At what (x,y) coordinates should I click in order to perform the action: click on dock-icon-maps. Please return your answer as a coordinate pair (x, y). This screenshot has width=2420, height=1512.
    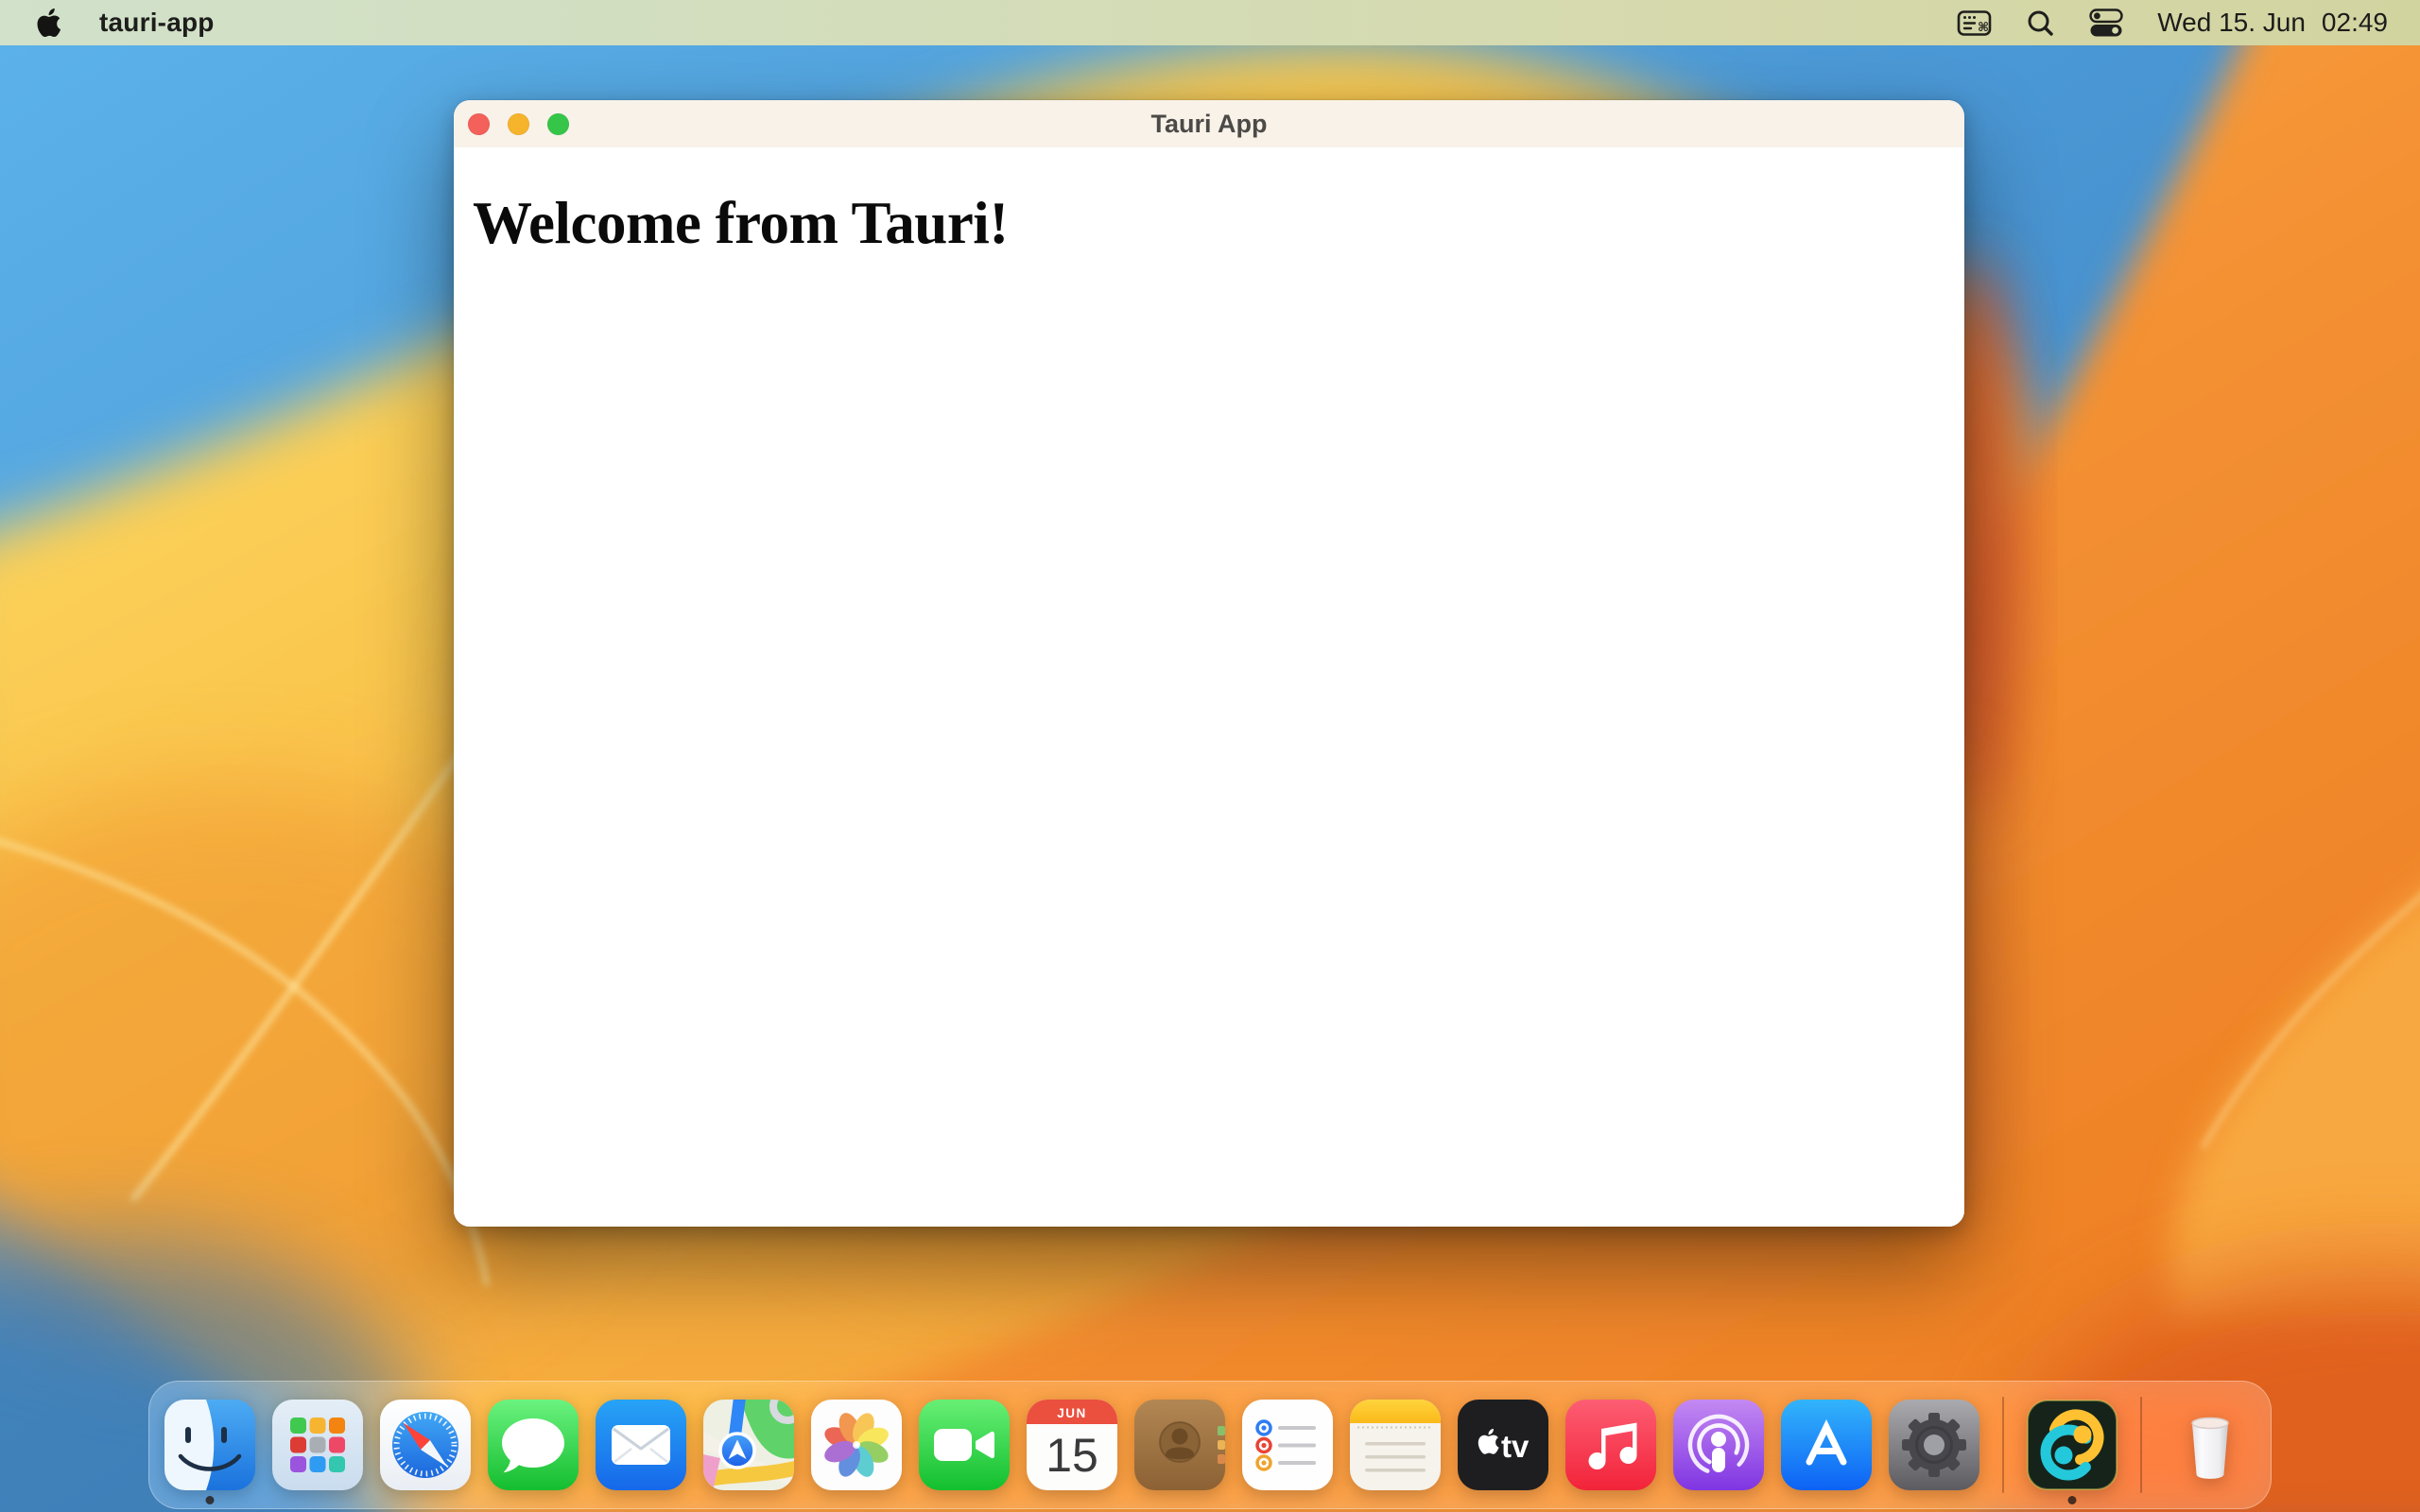
    Looking at the image, I should click on (749, 1445).